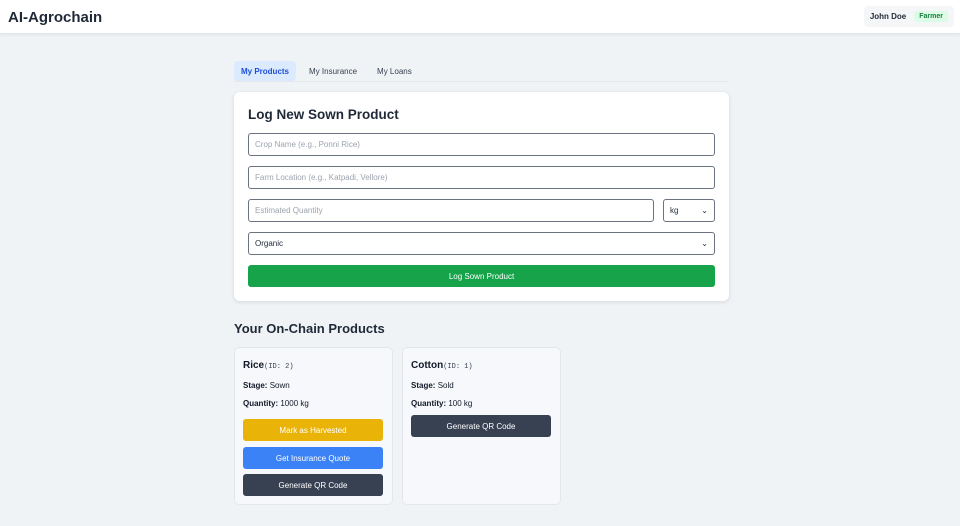 The width and height of the screenshot is (960, 526). Describe the element at coordinates (55, 17) in the screenshot. I see `brand-title: AI-Agrochain` at that location.